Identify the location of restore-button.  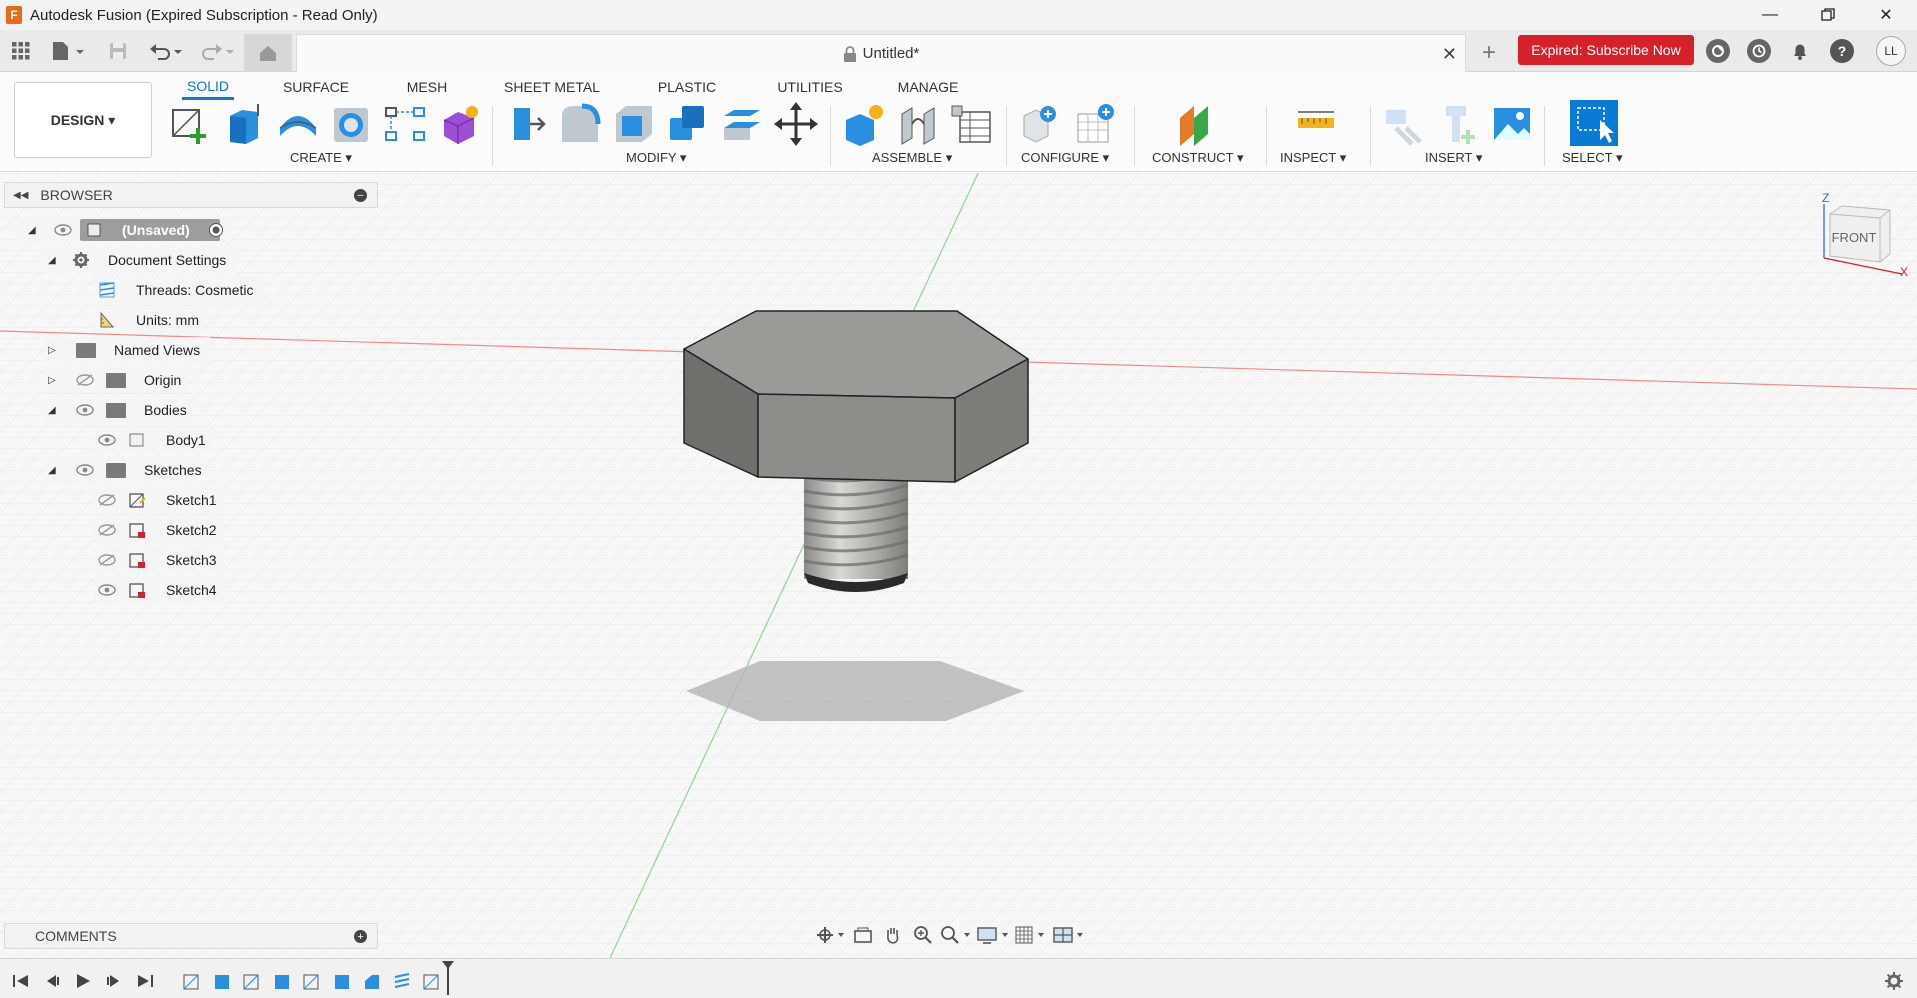
(1828, 15).